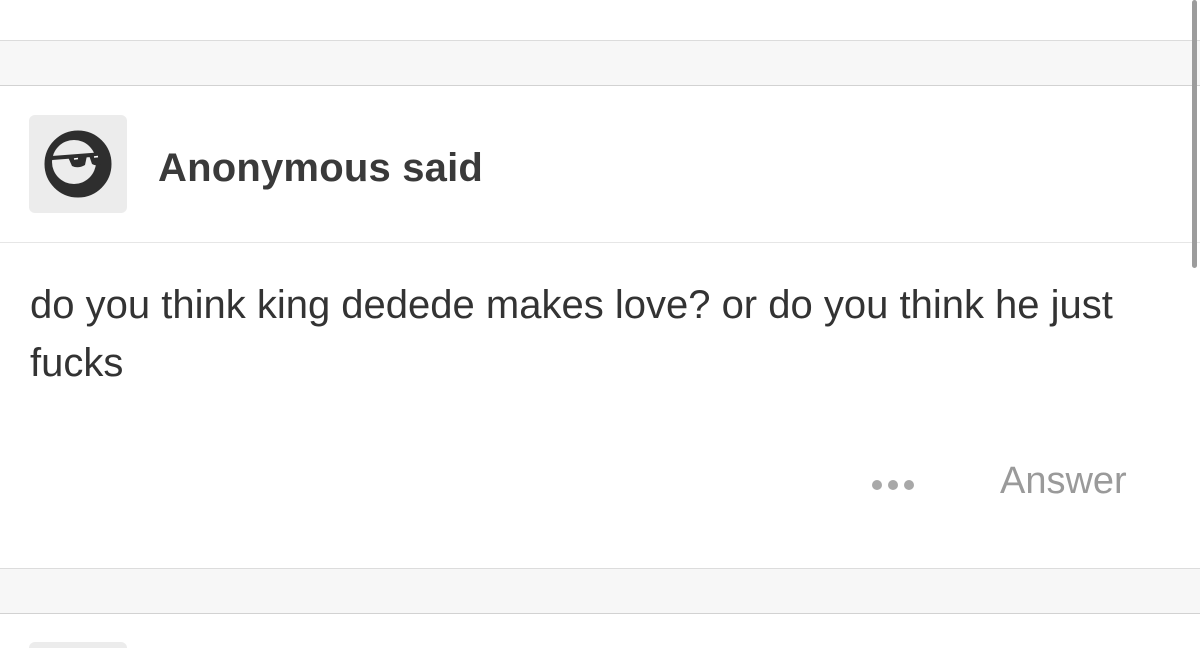 This screenshot has height=648, width=1200. I want to click on asker-name: Anonymous said, so click(321, 168).